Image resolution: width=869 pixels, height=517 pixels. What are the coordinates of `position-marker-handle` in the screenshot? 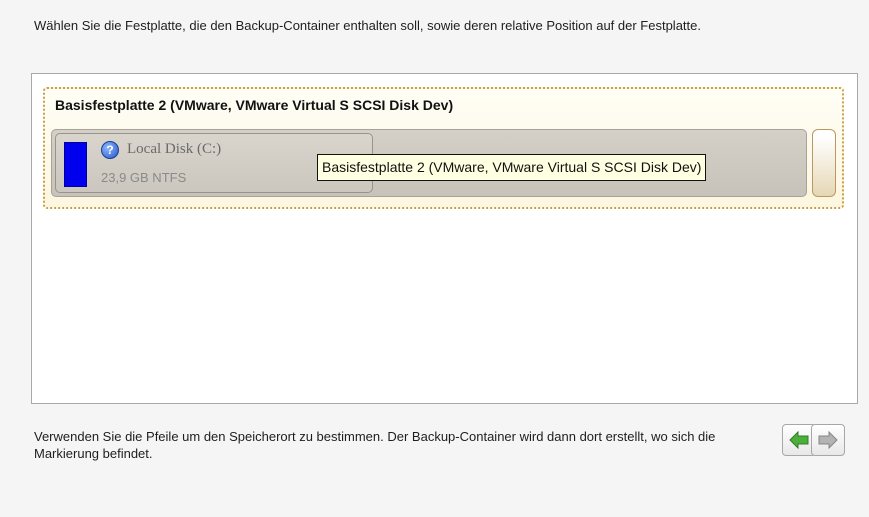 It's located at (824, 163).